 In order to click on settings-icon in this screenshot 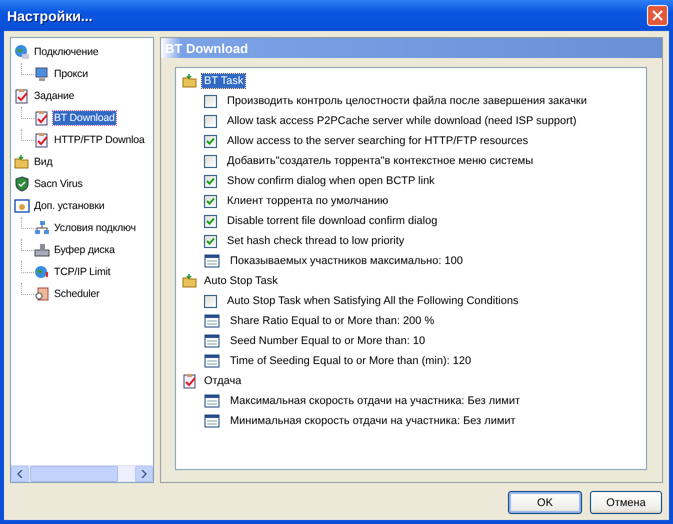, I will do `click(22, 206)`.